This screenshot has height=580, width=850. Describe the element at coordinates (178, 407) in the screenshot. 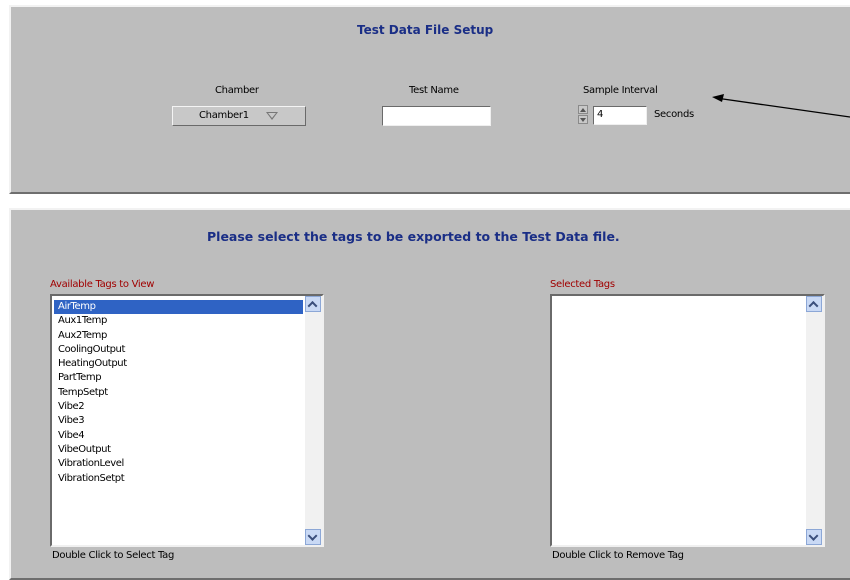

I see `list-item: Vibe2` at that location.